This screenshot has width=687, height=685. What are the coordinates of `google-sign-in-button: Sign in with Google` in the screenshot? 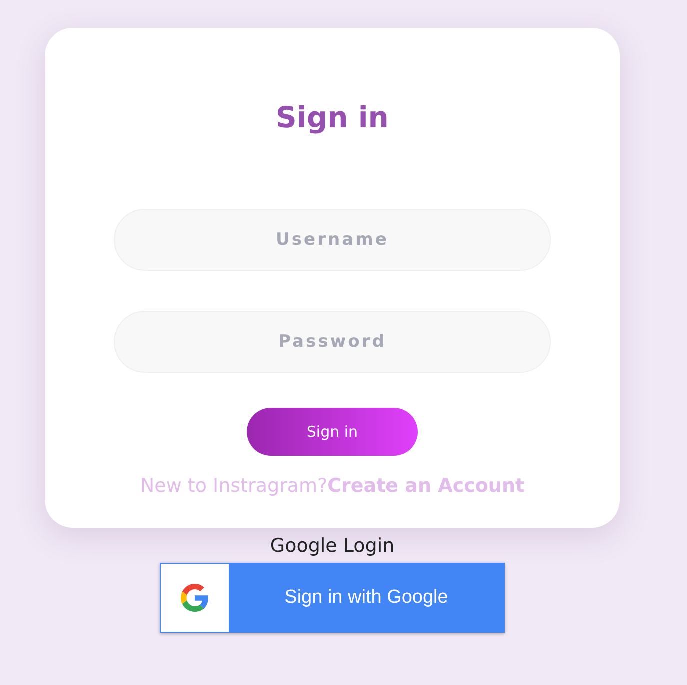 It's located at (332, 598).